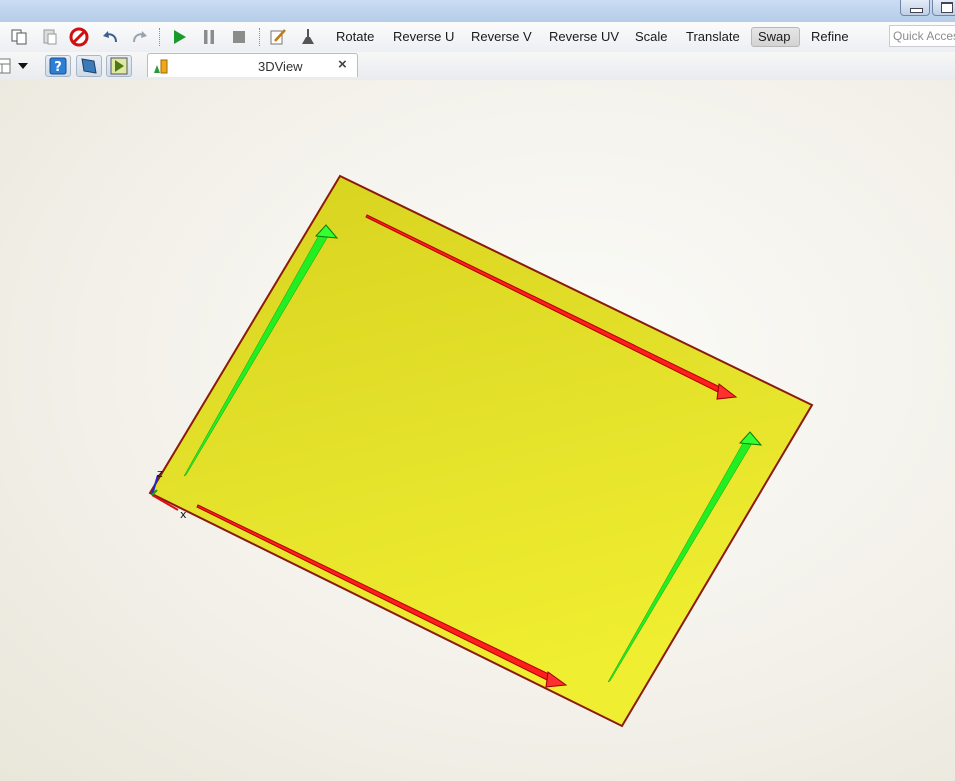 This screenshot has height=781, width=955. I want to click on redo-icon, so click(140, 37).